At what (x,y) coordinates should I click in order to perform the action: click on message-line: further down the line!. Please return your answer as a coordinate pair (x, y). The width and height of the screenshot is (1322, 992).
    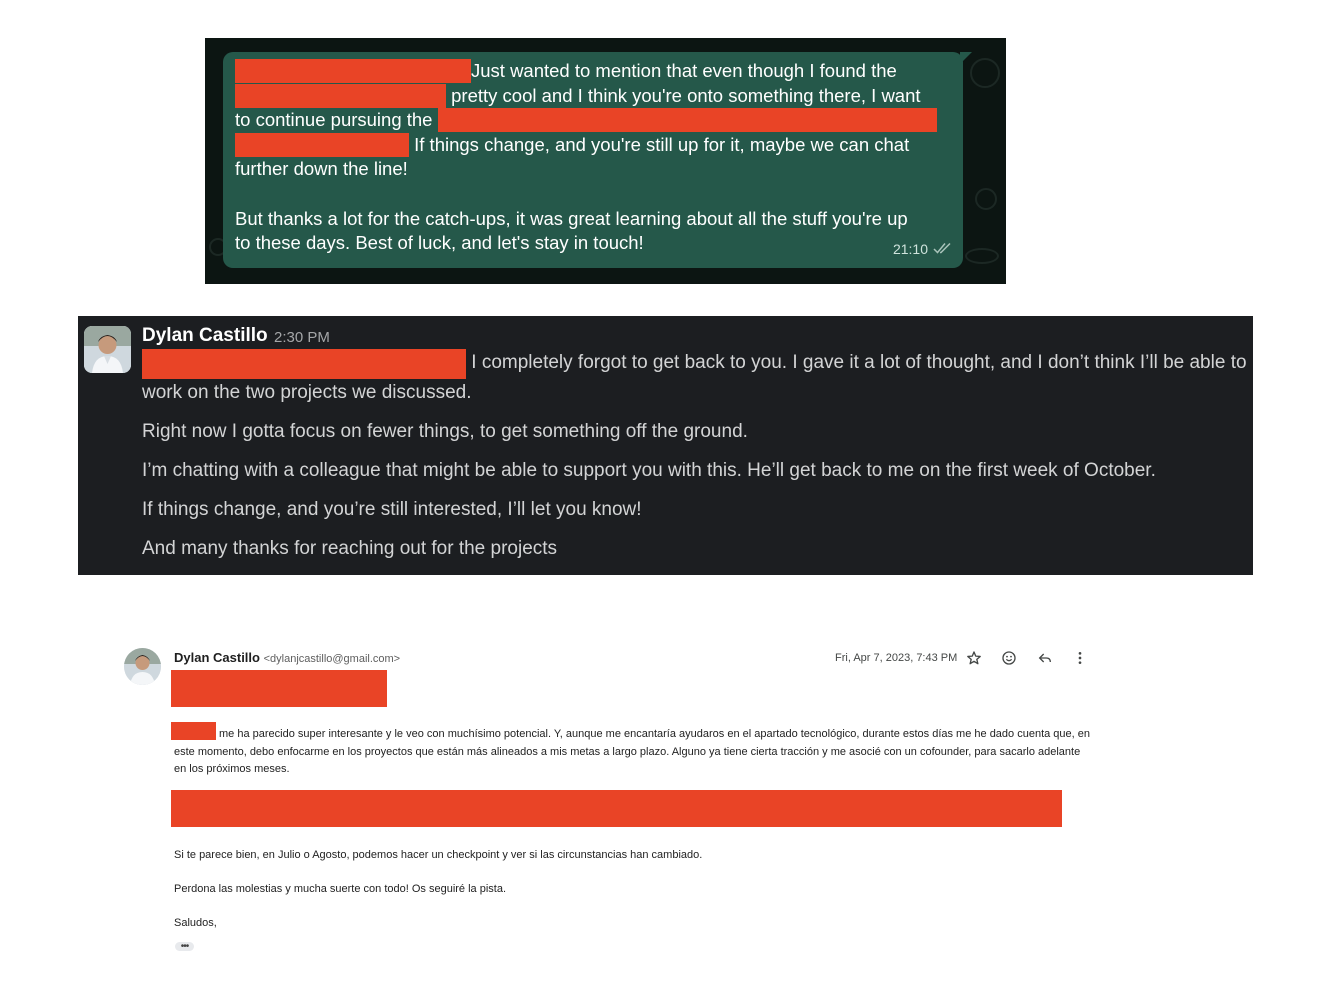
    Looking at the image, I should click on (321, 169).